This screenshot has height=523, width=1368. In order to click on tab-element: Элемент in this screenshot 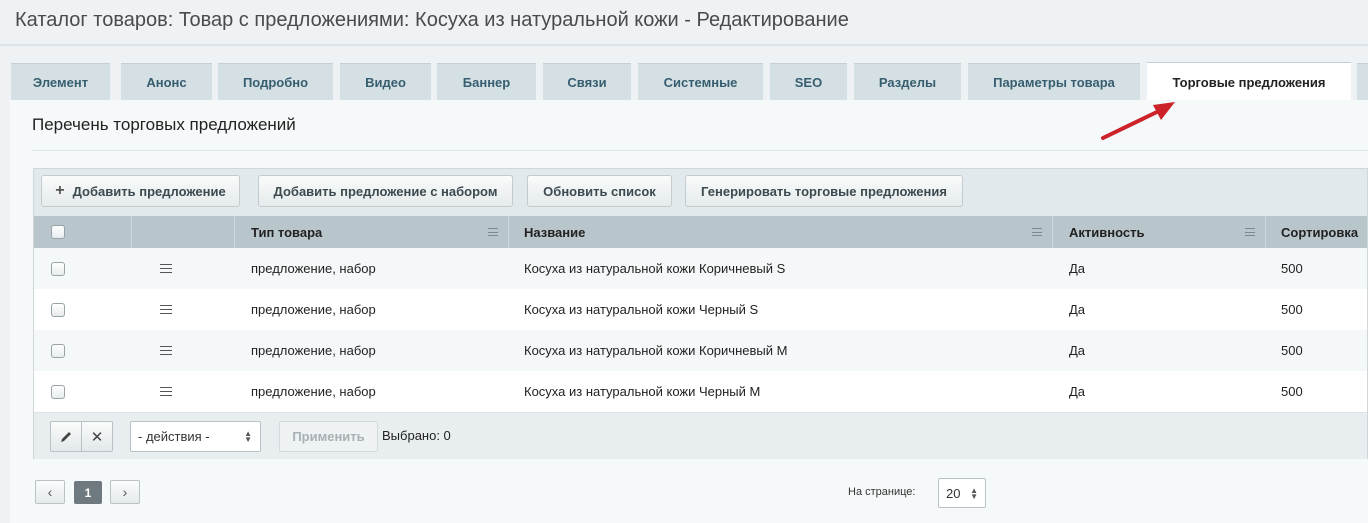, I will do `click(60, 81)`.